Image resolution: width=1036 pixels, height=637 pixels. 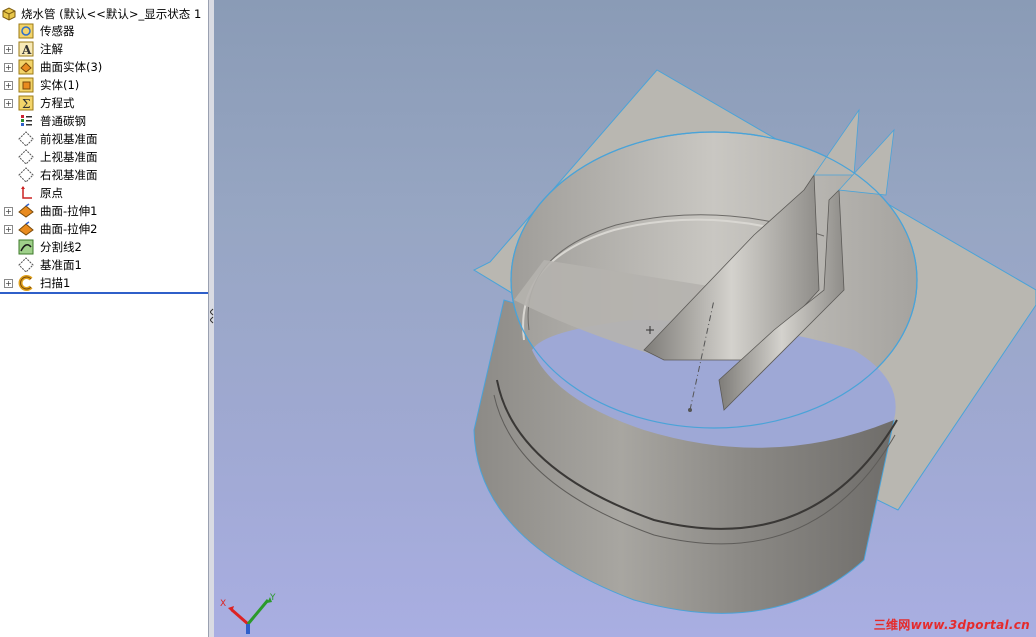 What do you see at coordinates (104, 31) in the screenshot?
I see `tree-item-sensors: 传感器` at bounding box center [104, 31].